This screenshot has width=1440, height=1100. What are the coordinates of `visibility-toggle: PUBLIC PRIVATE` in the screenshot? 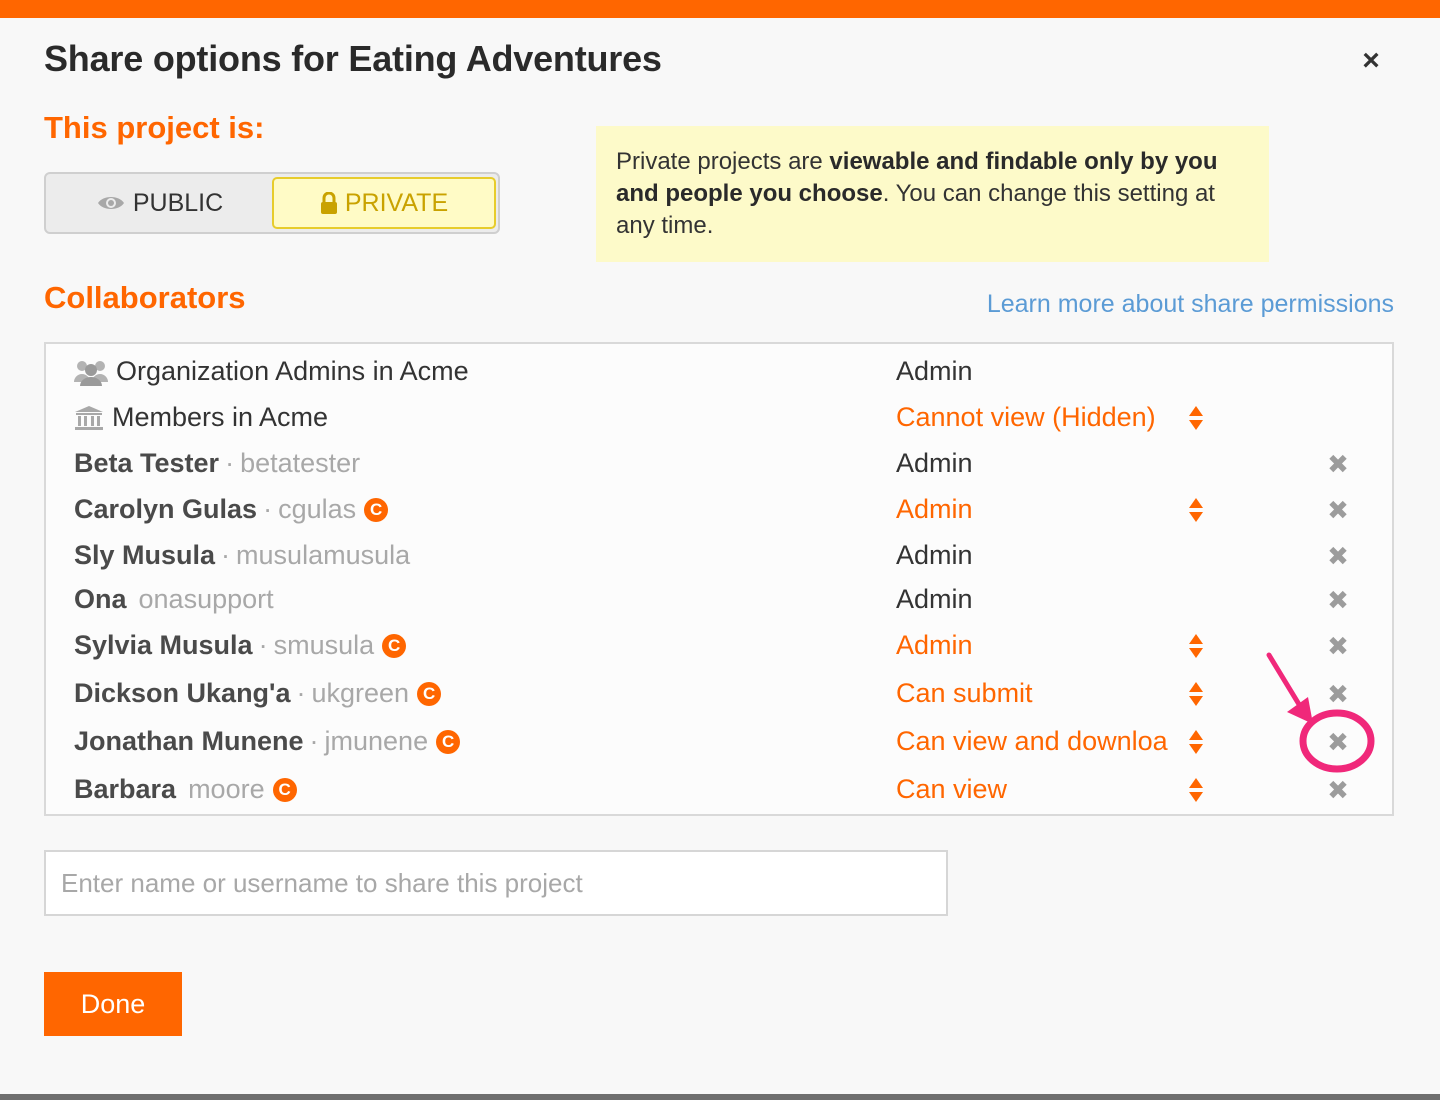 It's located at (272, 203).